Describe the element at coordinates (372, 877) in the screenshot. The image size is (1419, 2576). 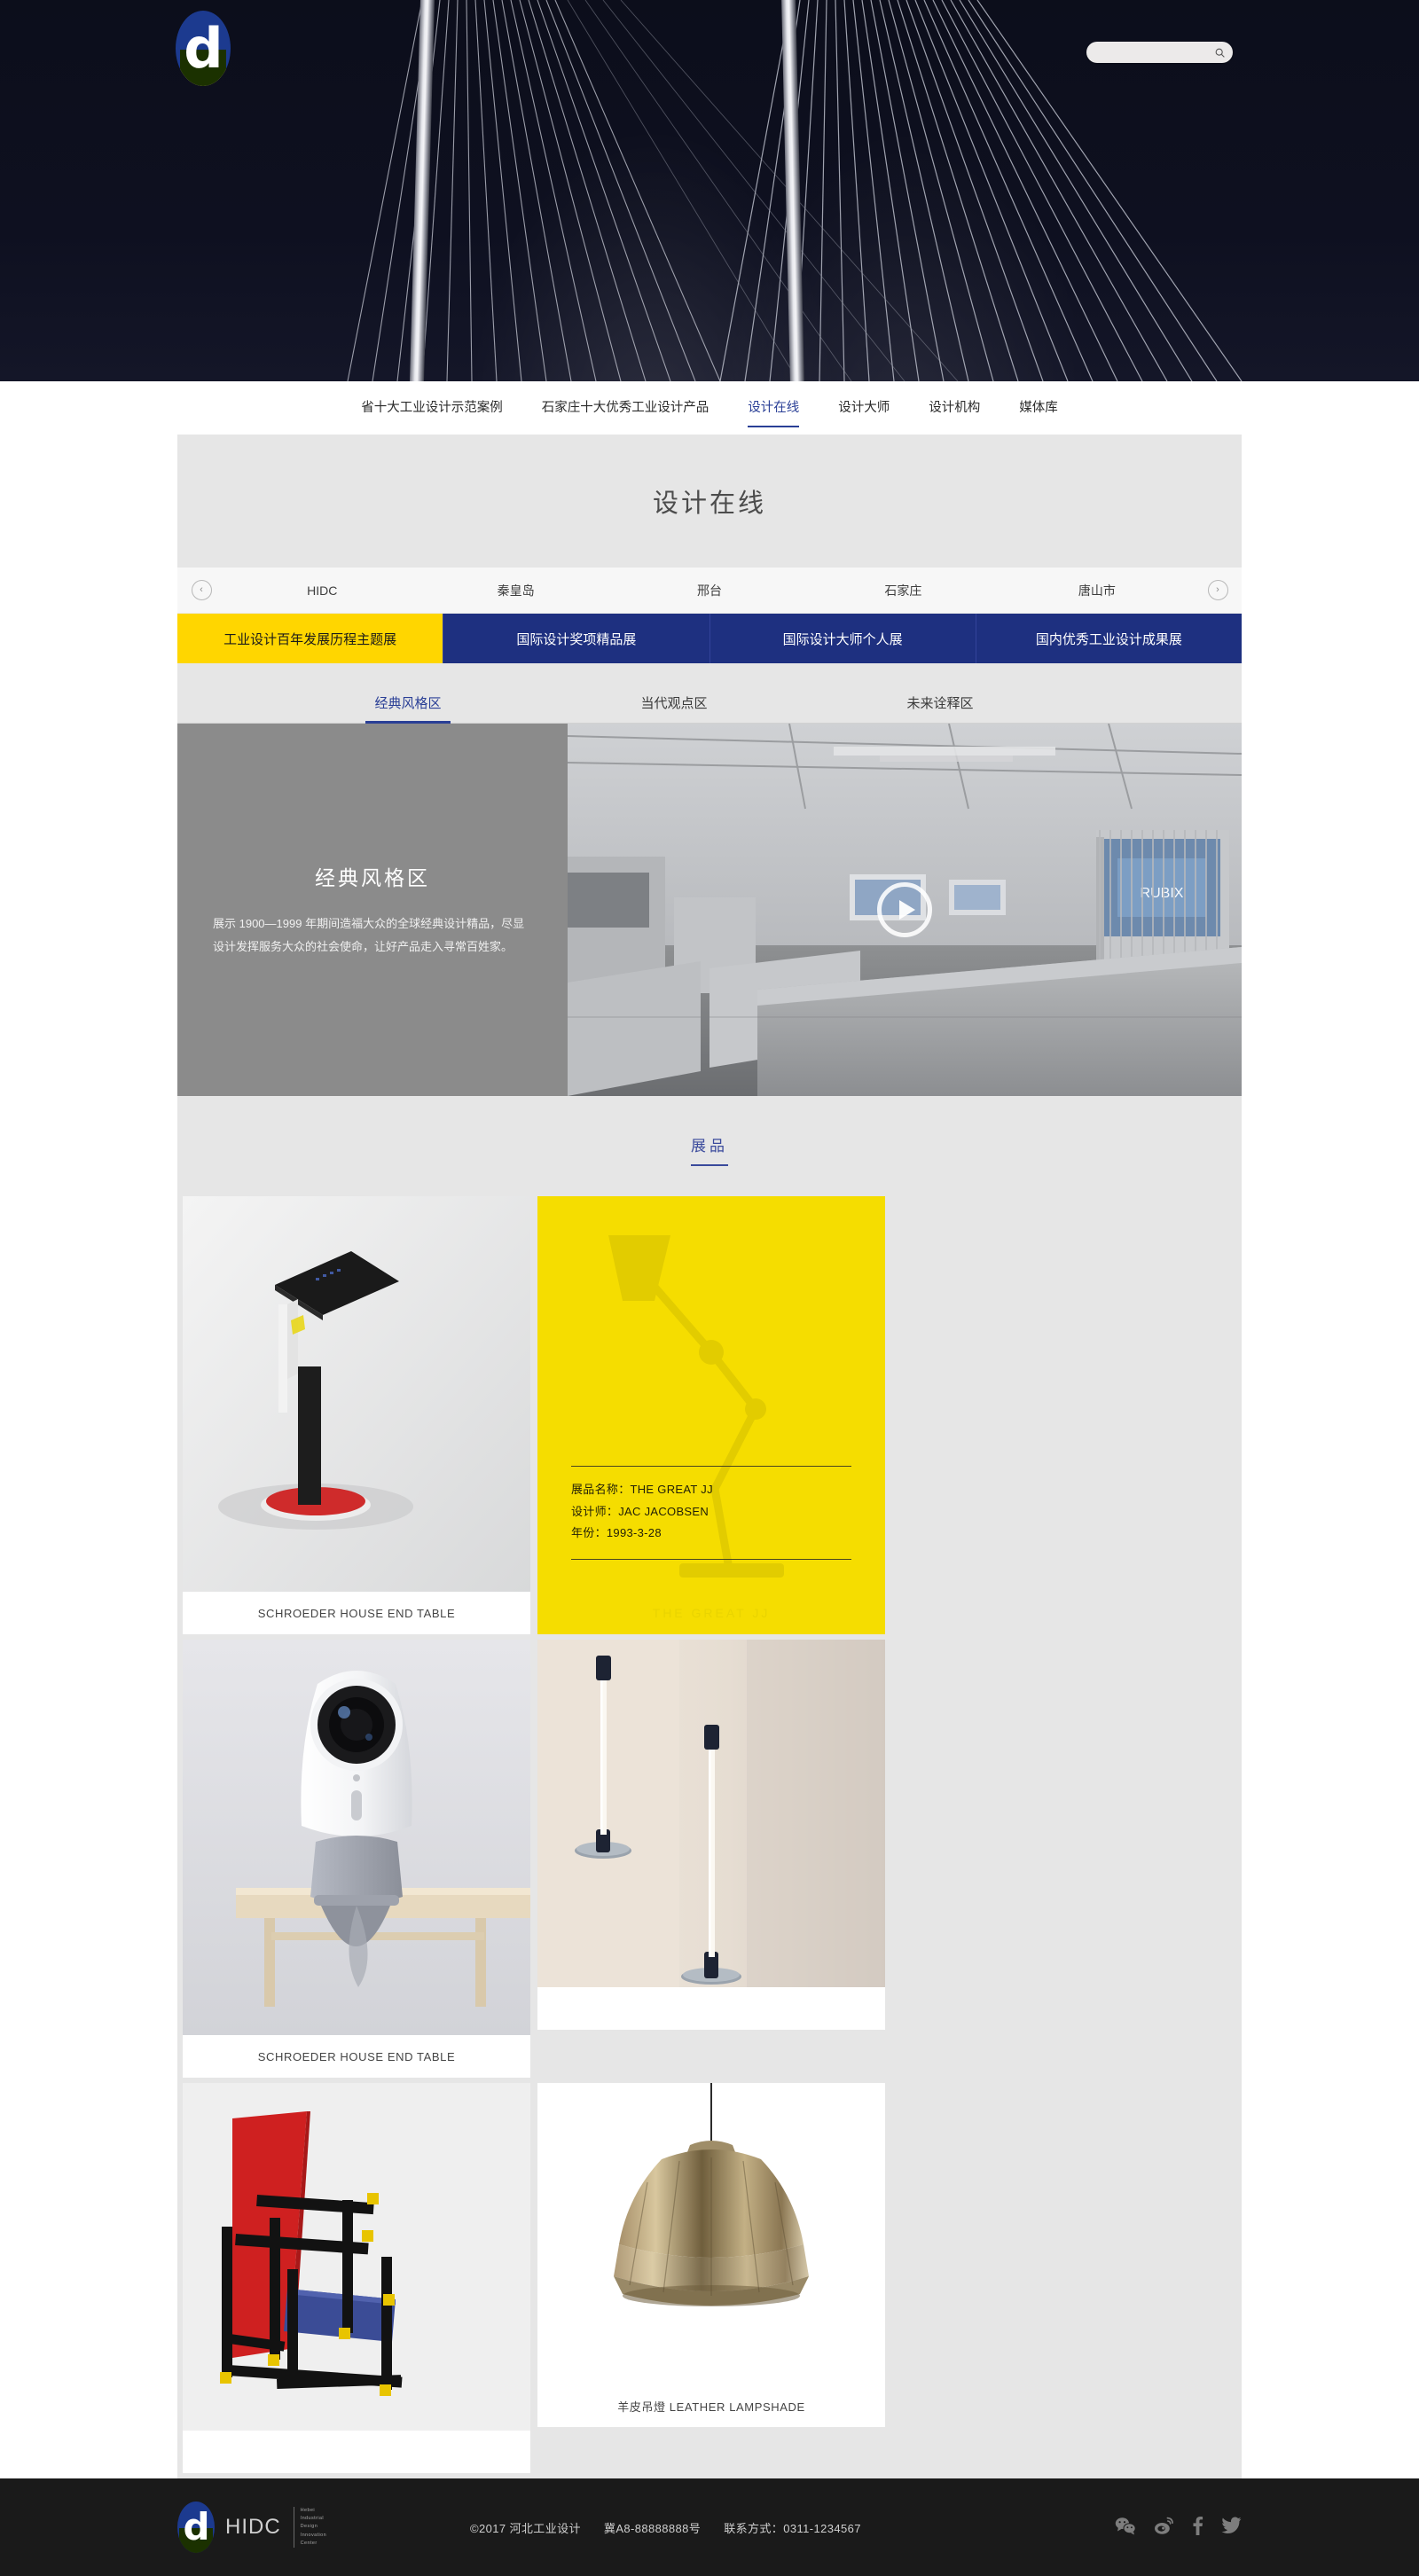
I see `zone-banner-title: 经典风格区` at that location.